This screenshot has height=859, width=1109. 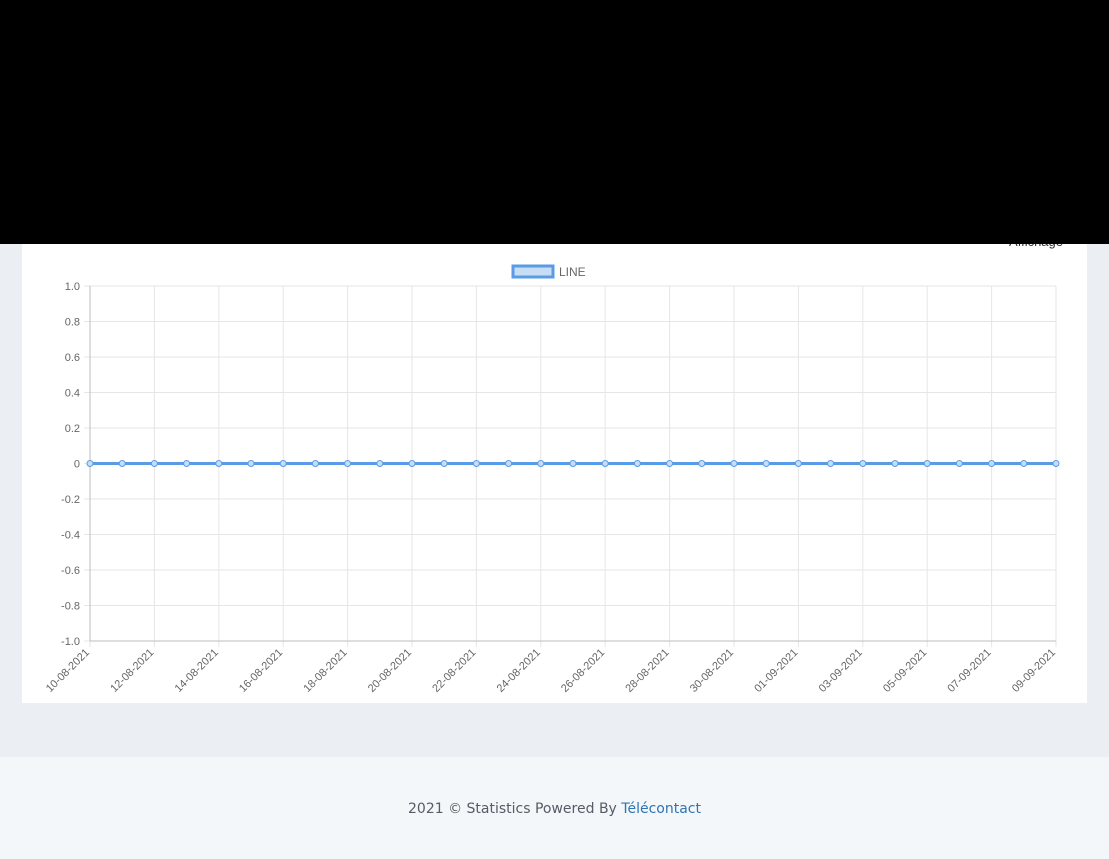 What do you see at coordinates (70, 642) in the screenshot?
I see `y-tick-label: -1.0` at bounding box center [70, 642].